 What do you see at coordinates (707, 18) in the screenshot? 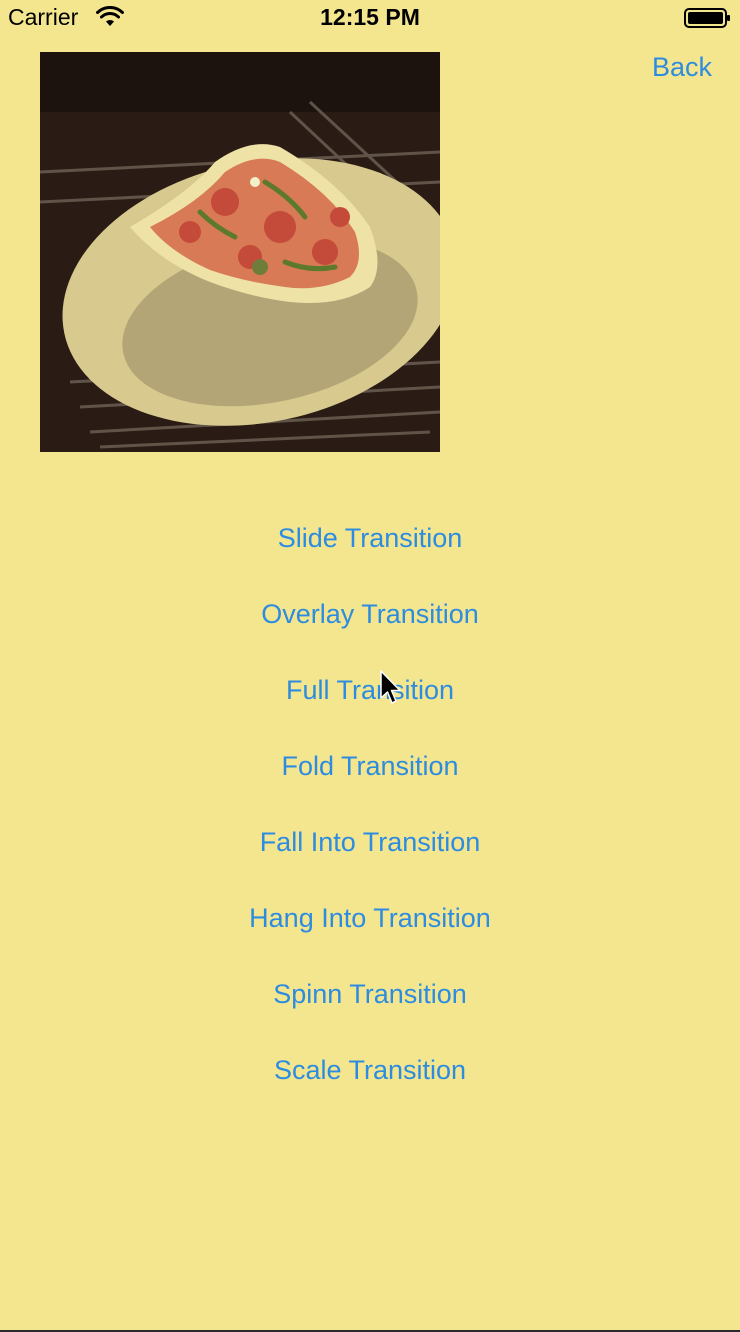
I see `battery-icon` at bounding box center [707, 18].